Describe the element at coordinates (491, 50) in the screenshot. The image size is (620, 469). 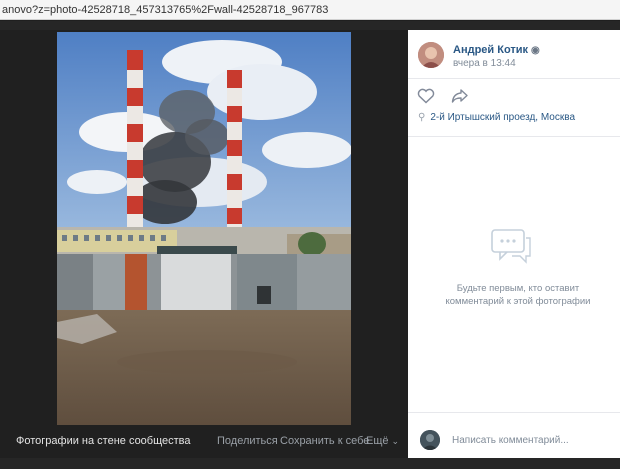
I see `author-name: Андрей Котик` at that location.